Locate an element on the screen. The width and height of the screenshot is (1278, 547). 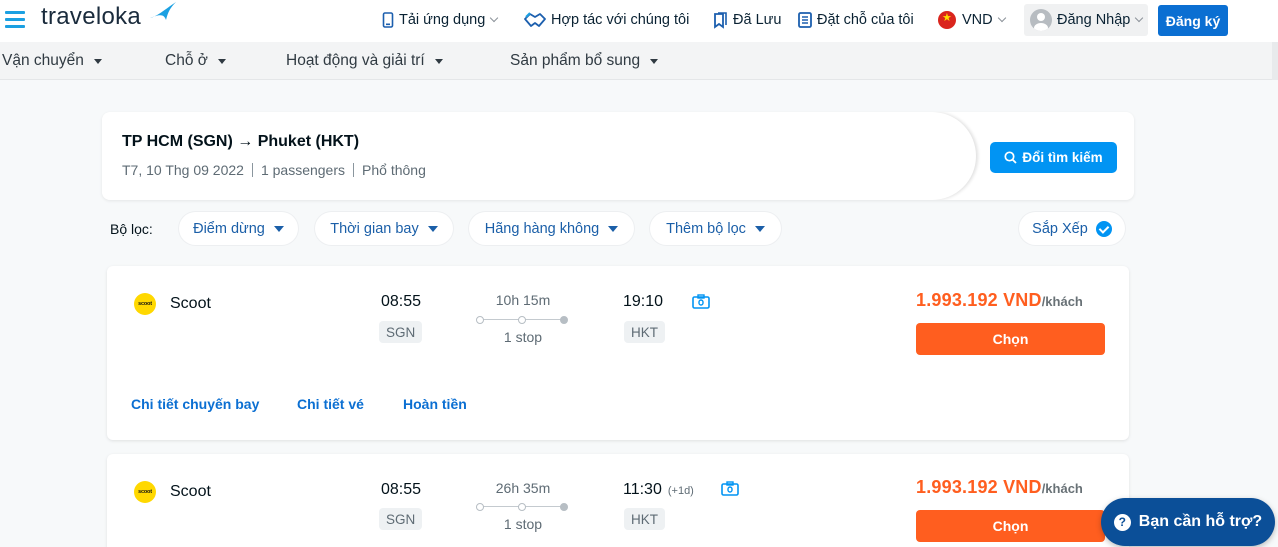
subnav-item-label: Sản phẩm bổ sung is located at coordinates (575, 60).